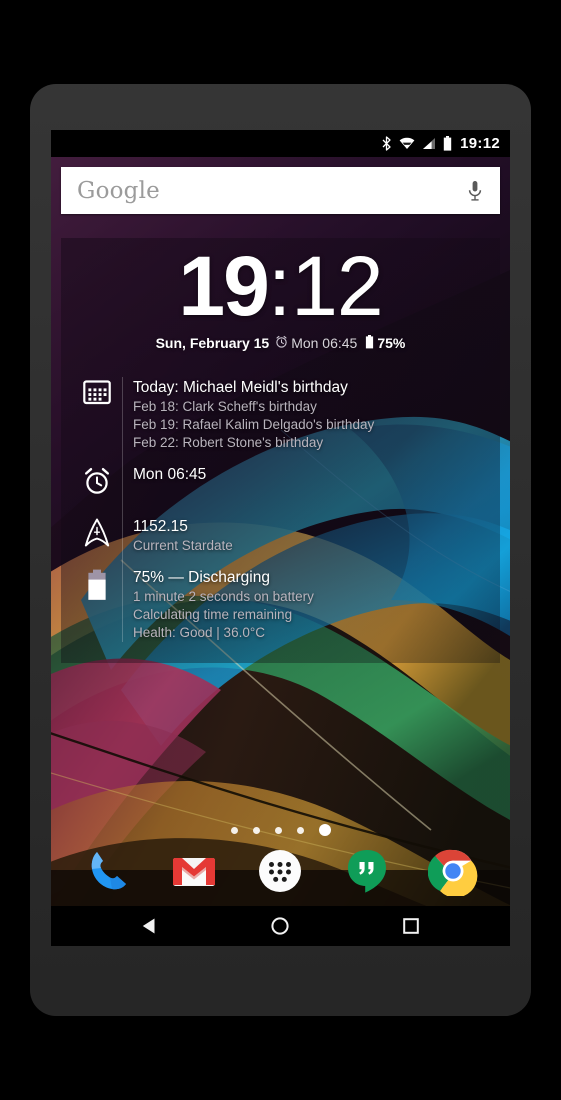 The image size is (561, 1100). I want to click on cellular-signal-icon, so click(429, 143).